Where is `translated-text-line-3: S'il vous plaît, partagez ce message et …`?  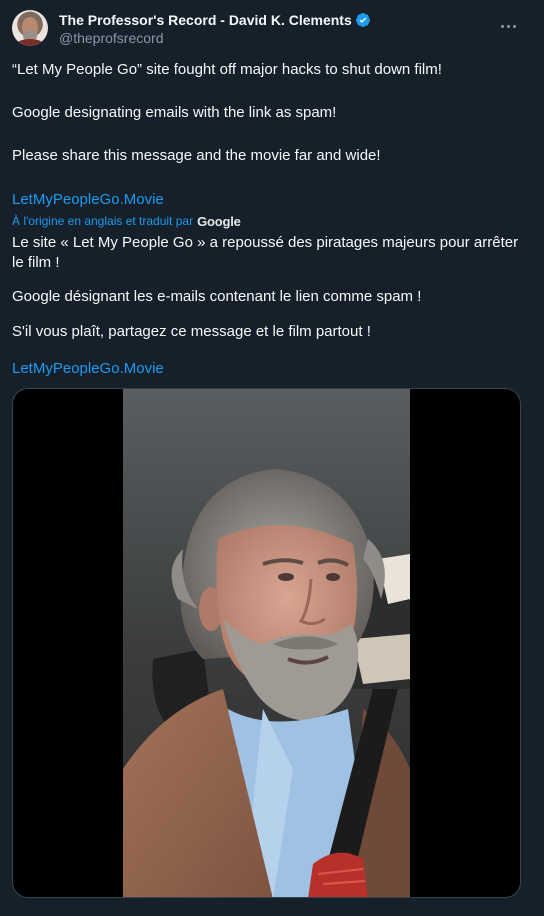 translated-text-line-3: S'il vous plaît, partagez ce message et … is located at coordinates (191, 331).